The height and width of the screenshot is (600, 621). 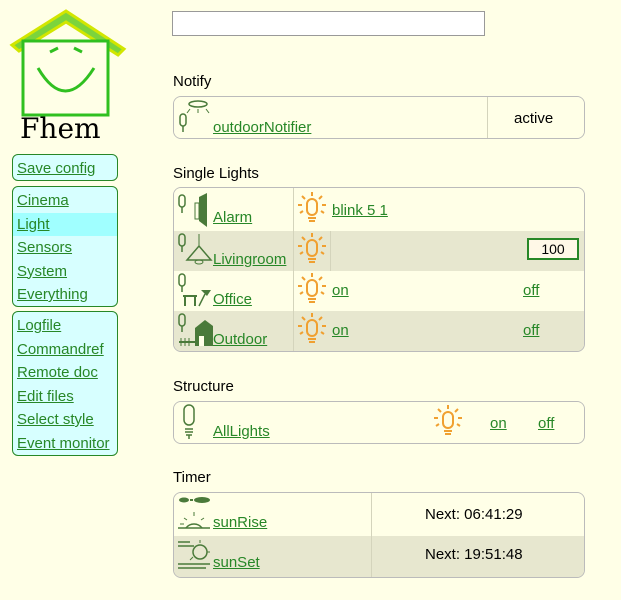 I want to click on section-title-structure: Structure, so click(x=203, y=386).